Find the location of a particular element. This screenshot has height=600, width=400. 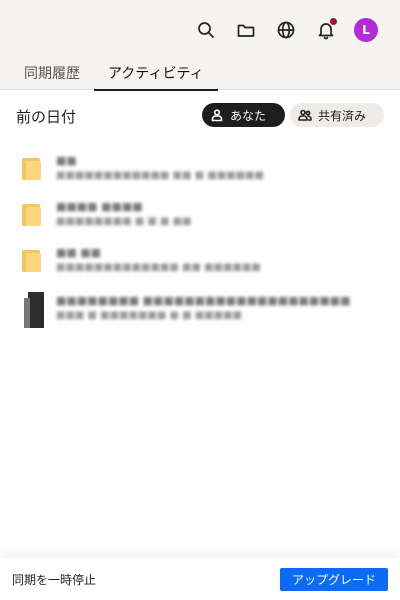

search-icon is located at coordinates (206, 30).